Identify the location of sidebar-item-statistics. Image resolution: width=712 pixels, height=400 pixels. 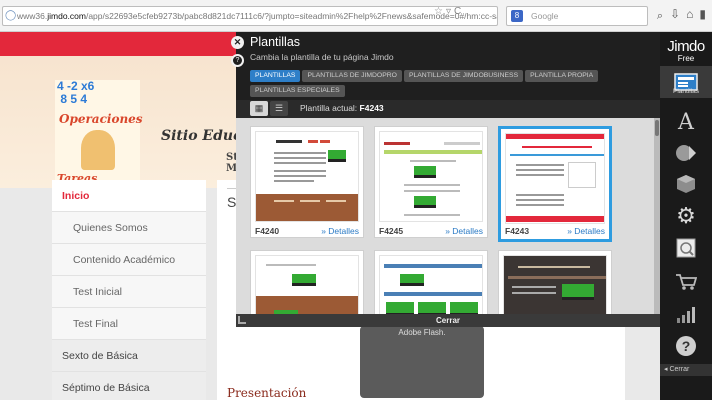
(686, 248).